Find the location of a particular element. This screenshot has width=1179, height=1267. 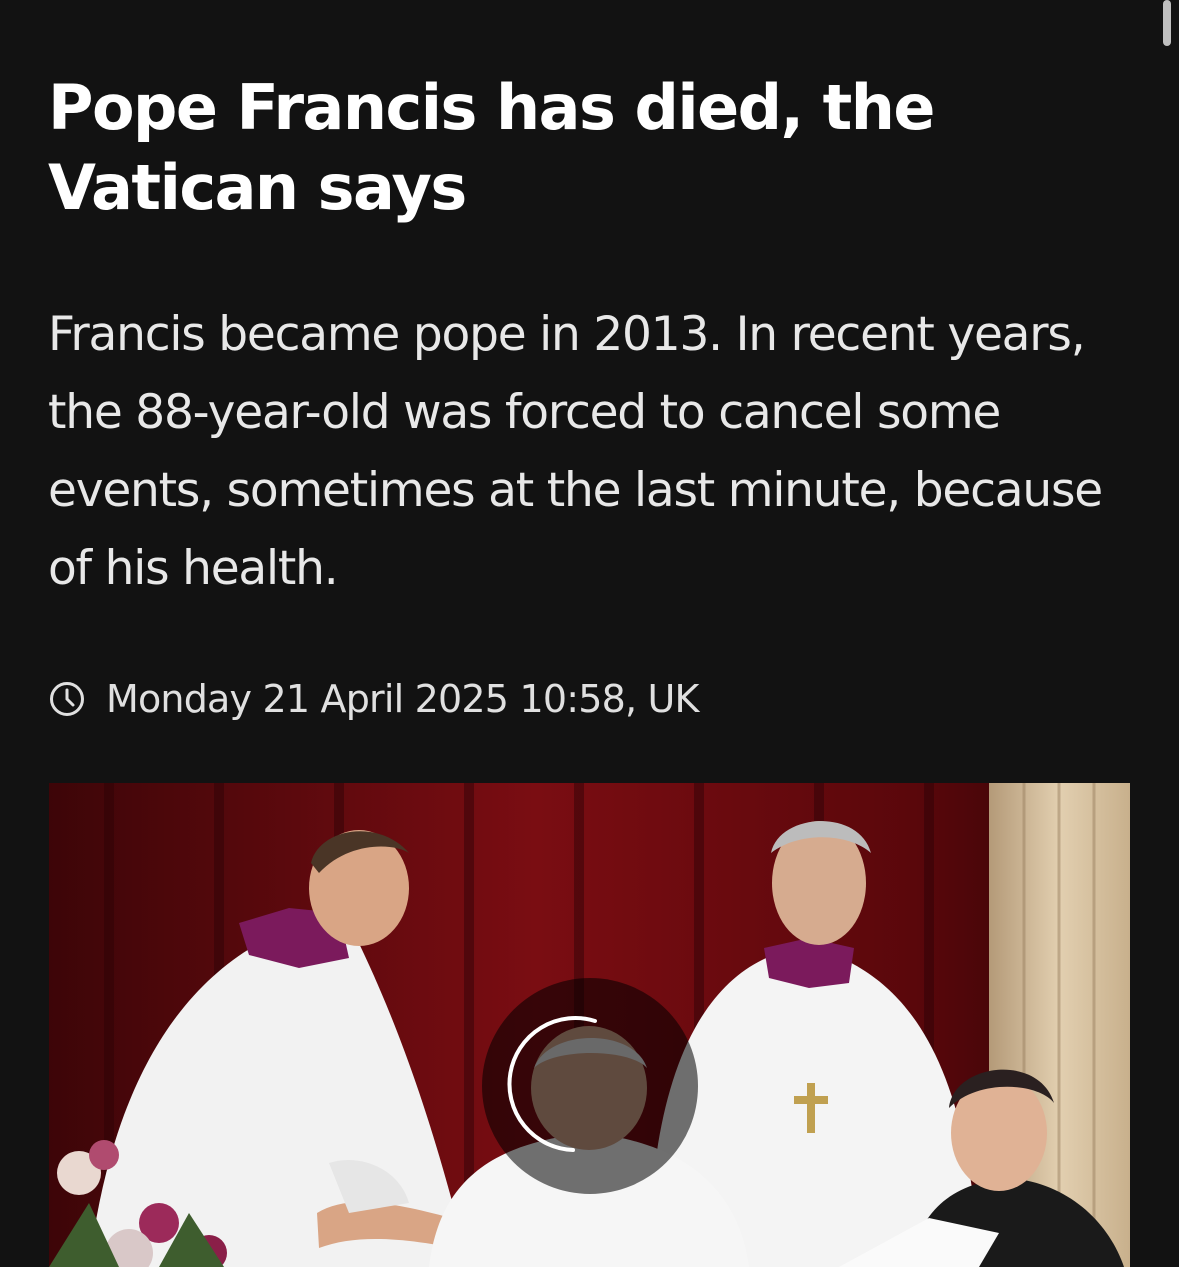

article-timestamp: Monday 21 April 2025 10:58, UK is located at coordinates (373, 699).